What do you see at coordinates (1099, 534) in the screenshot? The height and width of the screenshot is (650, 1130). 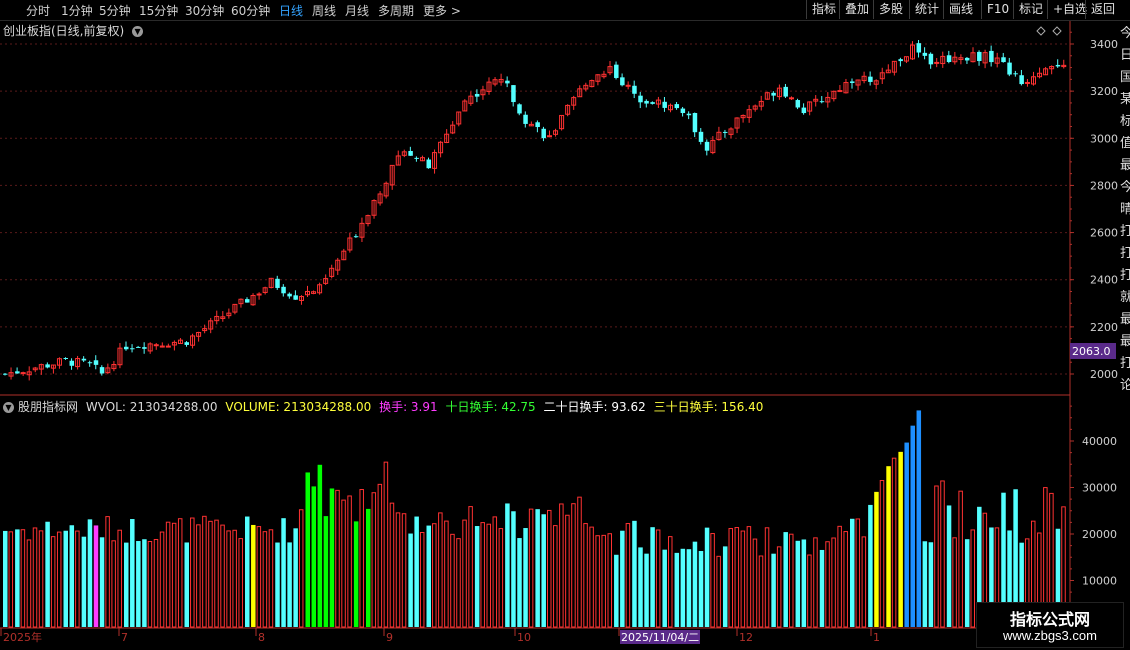 I see `volume-tick-label: 20000` at bounding box center [1099, 534].